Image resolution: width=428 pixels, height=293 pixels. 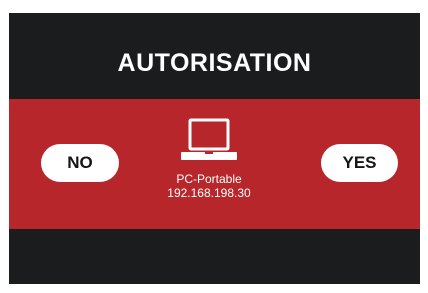 What do you see at coordinates (80, 163) in the screenshot?
I see `no-button: NO` at bounding box center [80, 163].